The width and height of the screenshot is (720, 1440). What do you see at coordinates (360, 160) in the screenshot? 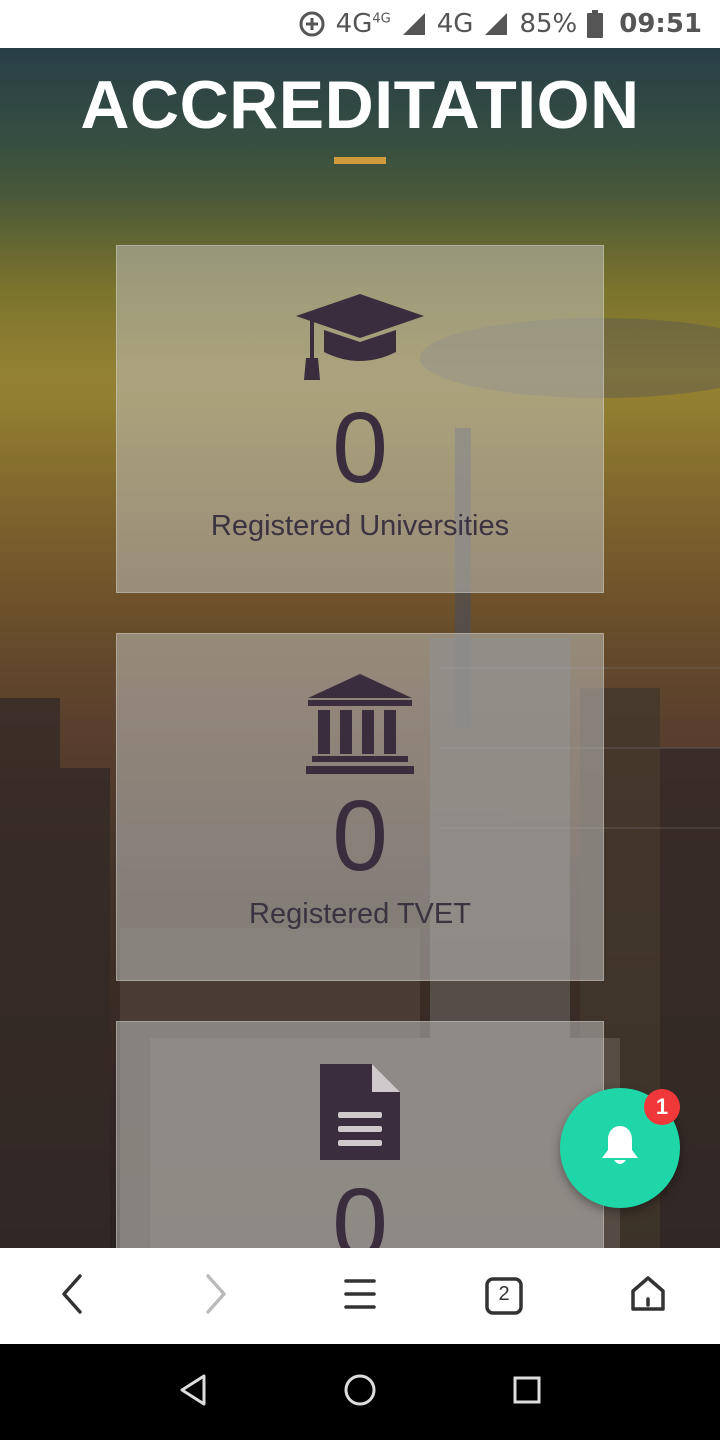
I see `title-underline` at bounding box center [360, 160].